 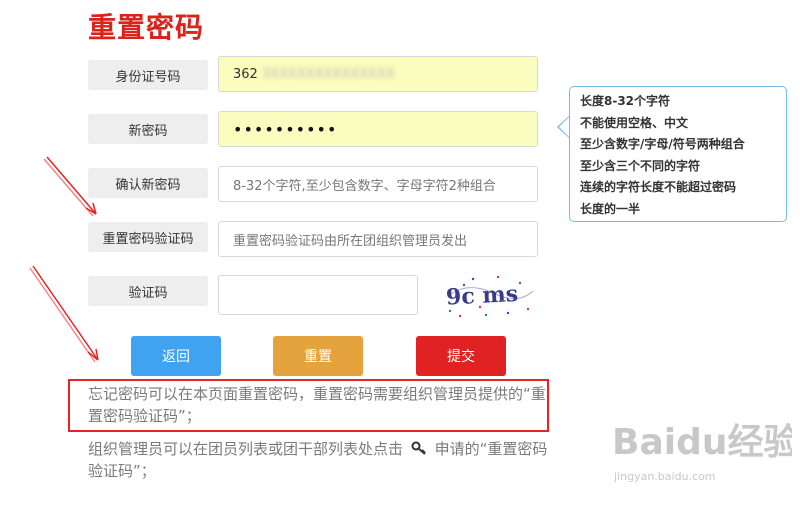 I want to click on watermark-url: jingyan.baidu.com, so click(x=664, y=476).